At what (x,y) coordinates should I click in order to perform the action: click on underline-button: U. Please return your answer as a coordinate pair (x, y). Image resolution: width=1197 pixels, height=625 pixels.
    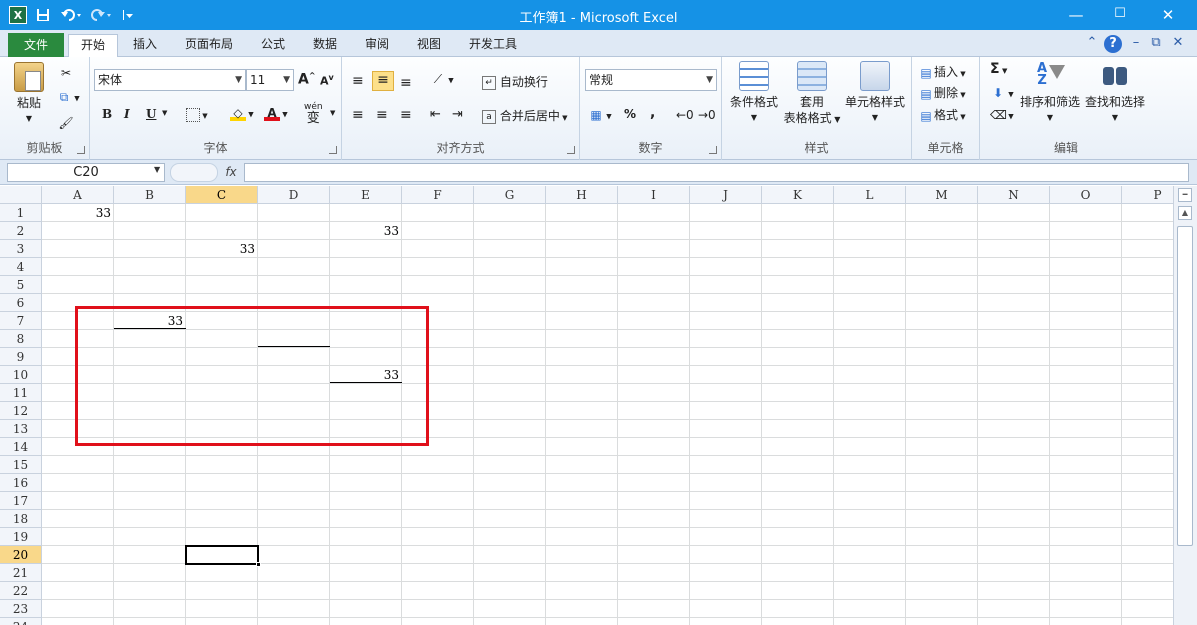
    Looking at the image, I should click on (151, 114).